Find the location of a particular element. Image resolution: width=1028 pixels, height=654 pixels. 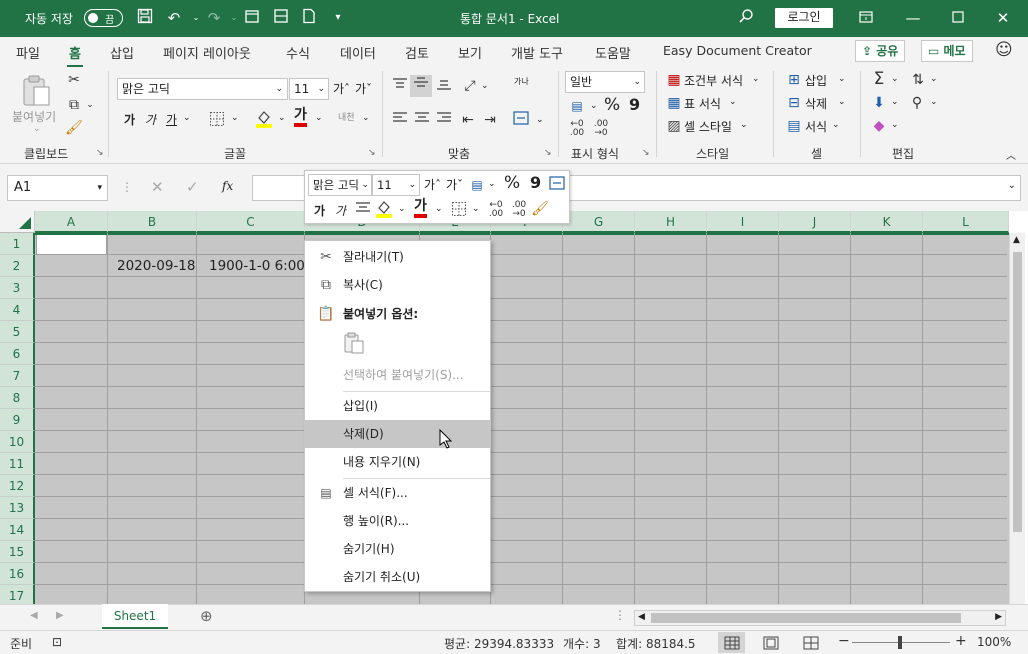

horizontal-scrollbar: ◀ ▶ is located at coordinates (820, 618).